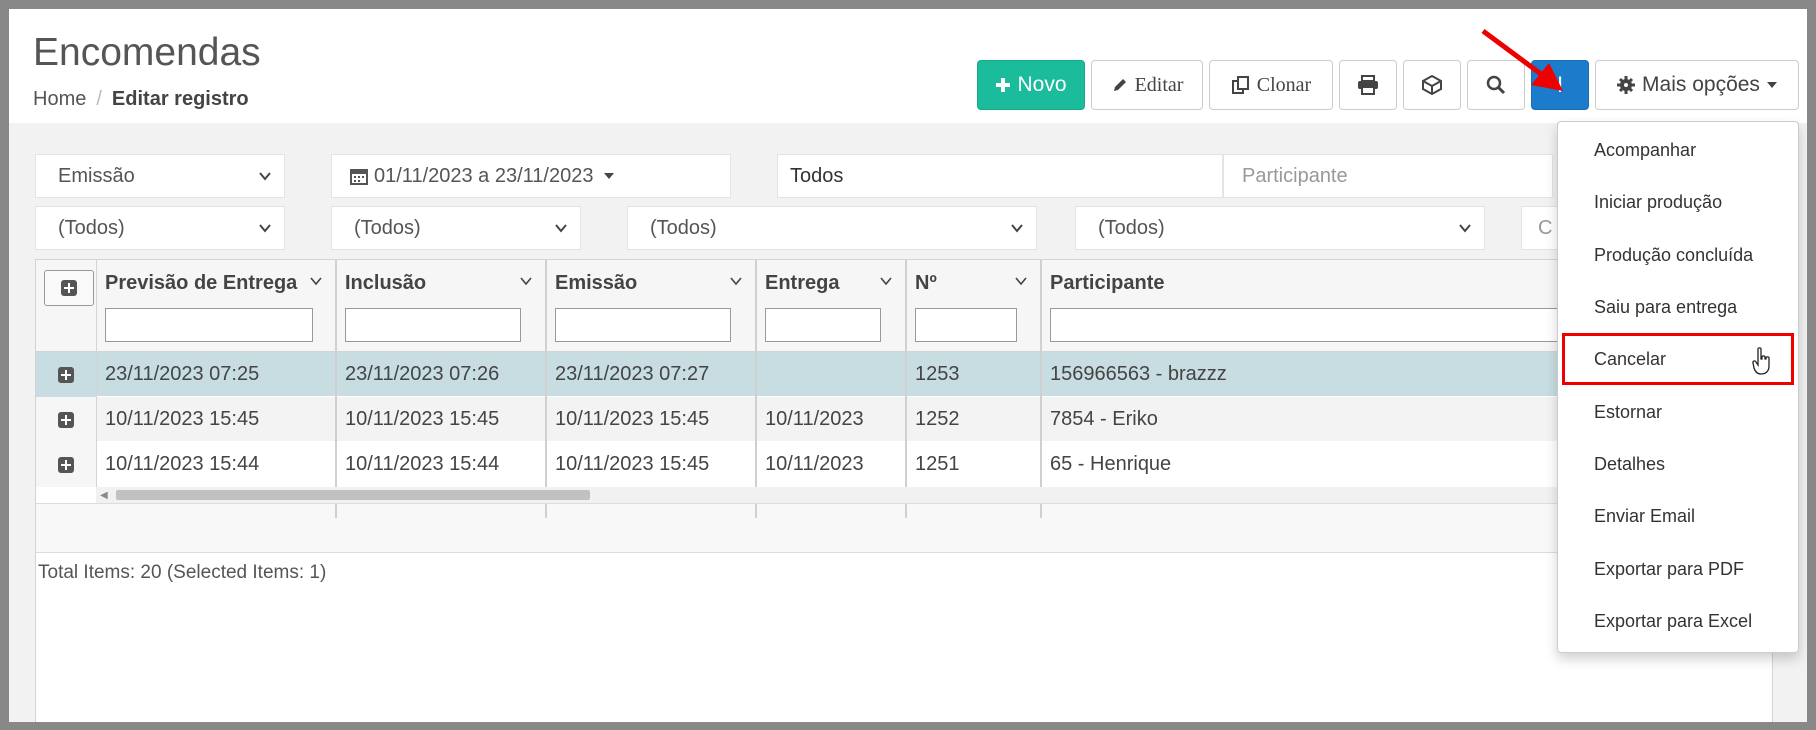 This screenshot has height=730, width=1816. Describe the element at coordinates (1000, 176) in the screenshot. I see `status-input: Todos` at that location.